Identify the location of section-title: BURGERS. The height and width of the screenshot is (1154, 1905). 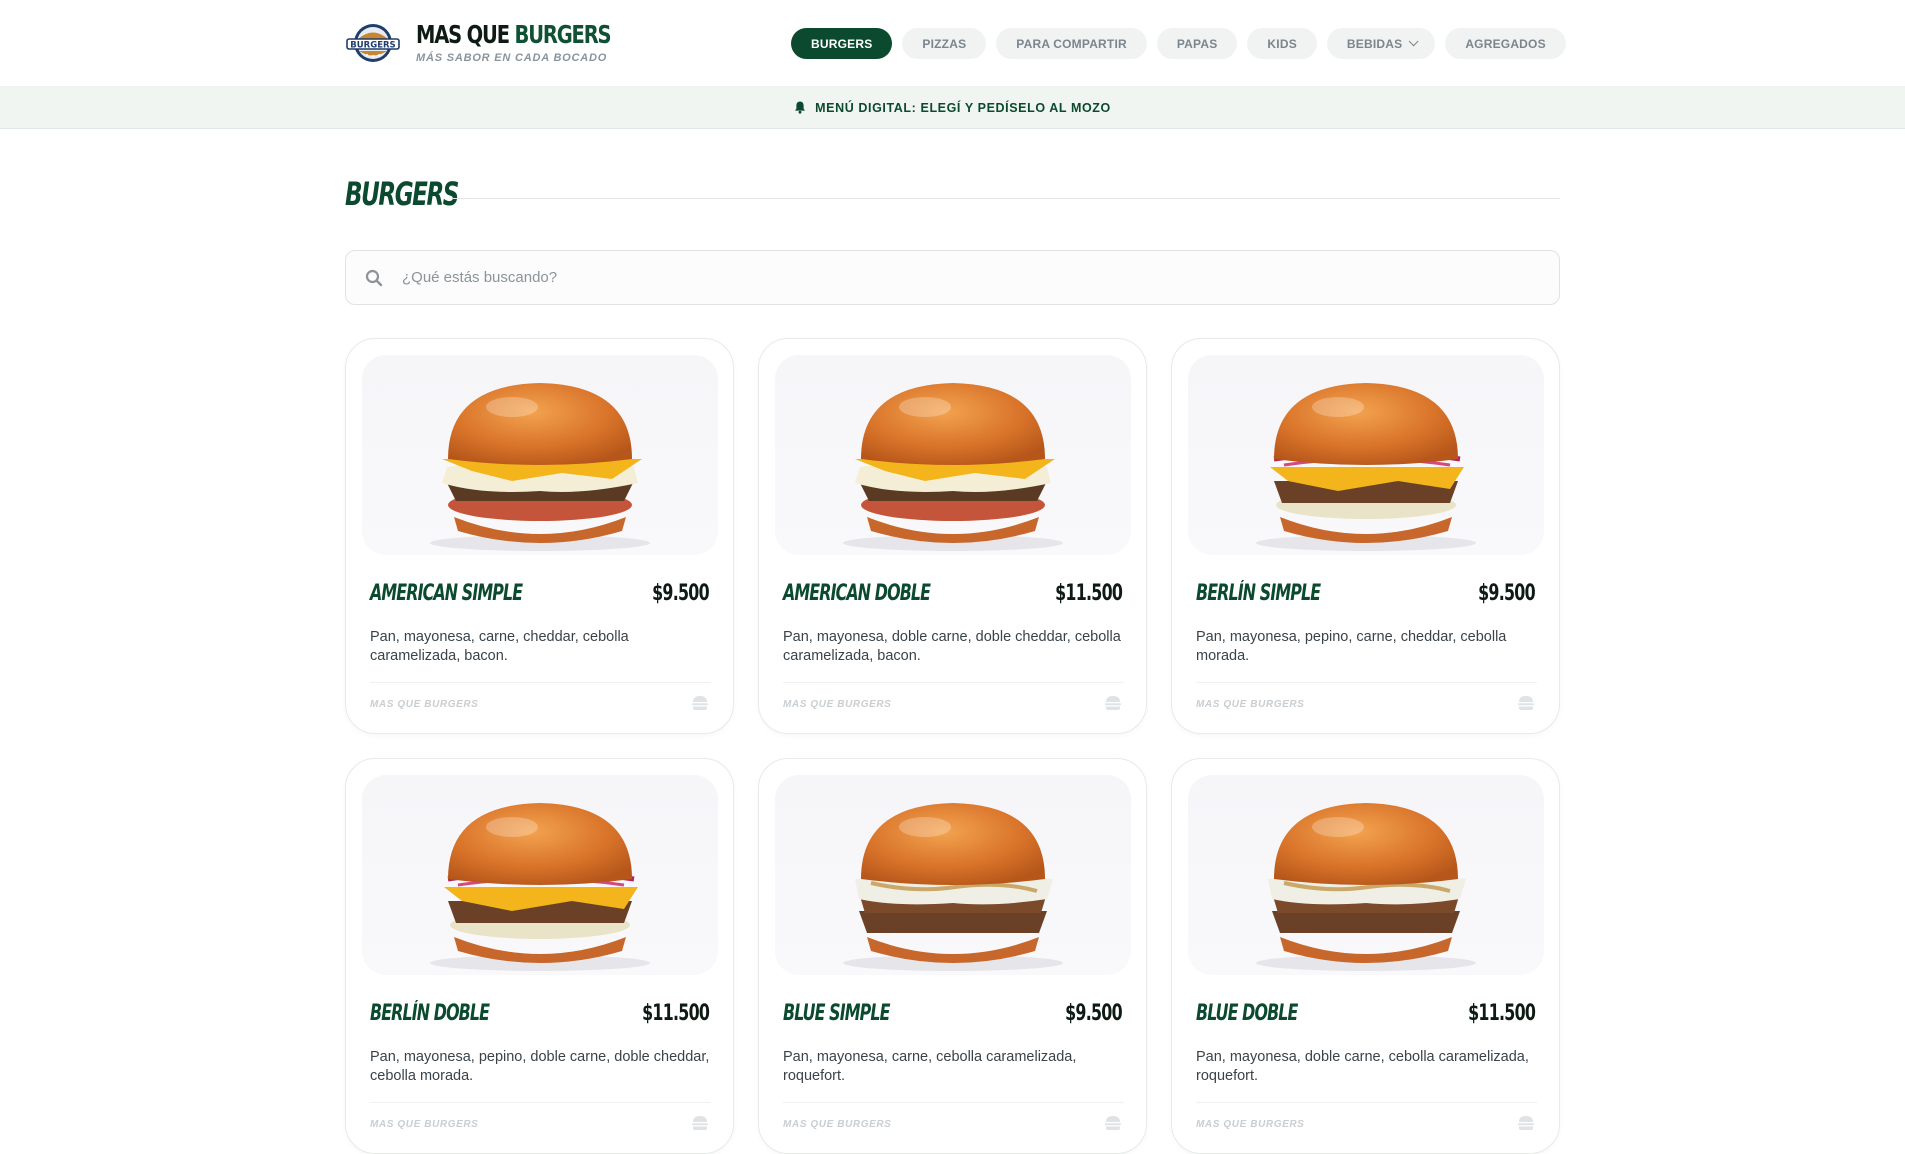
(402, 194).